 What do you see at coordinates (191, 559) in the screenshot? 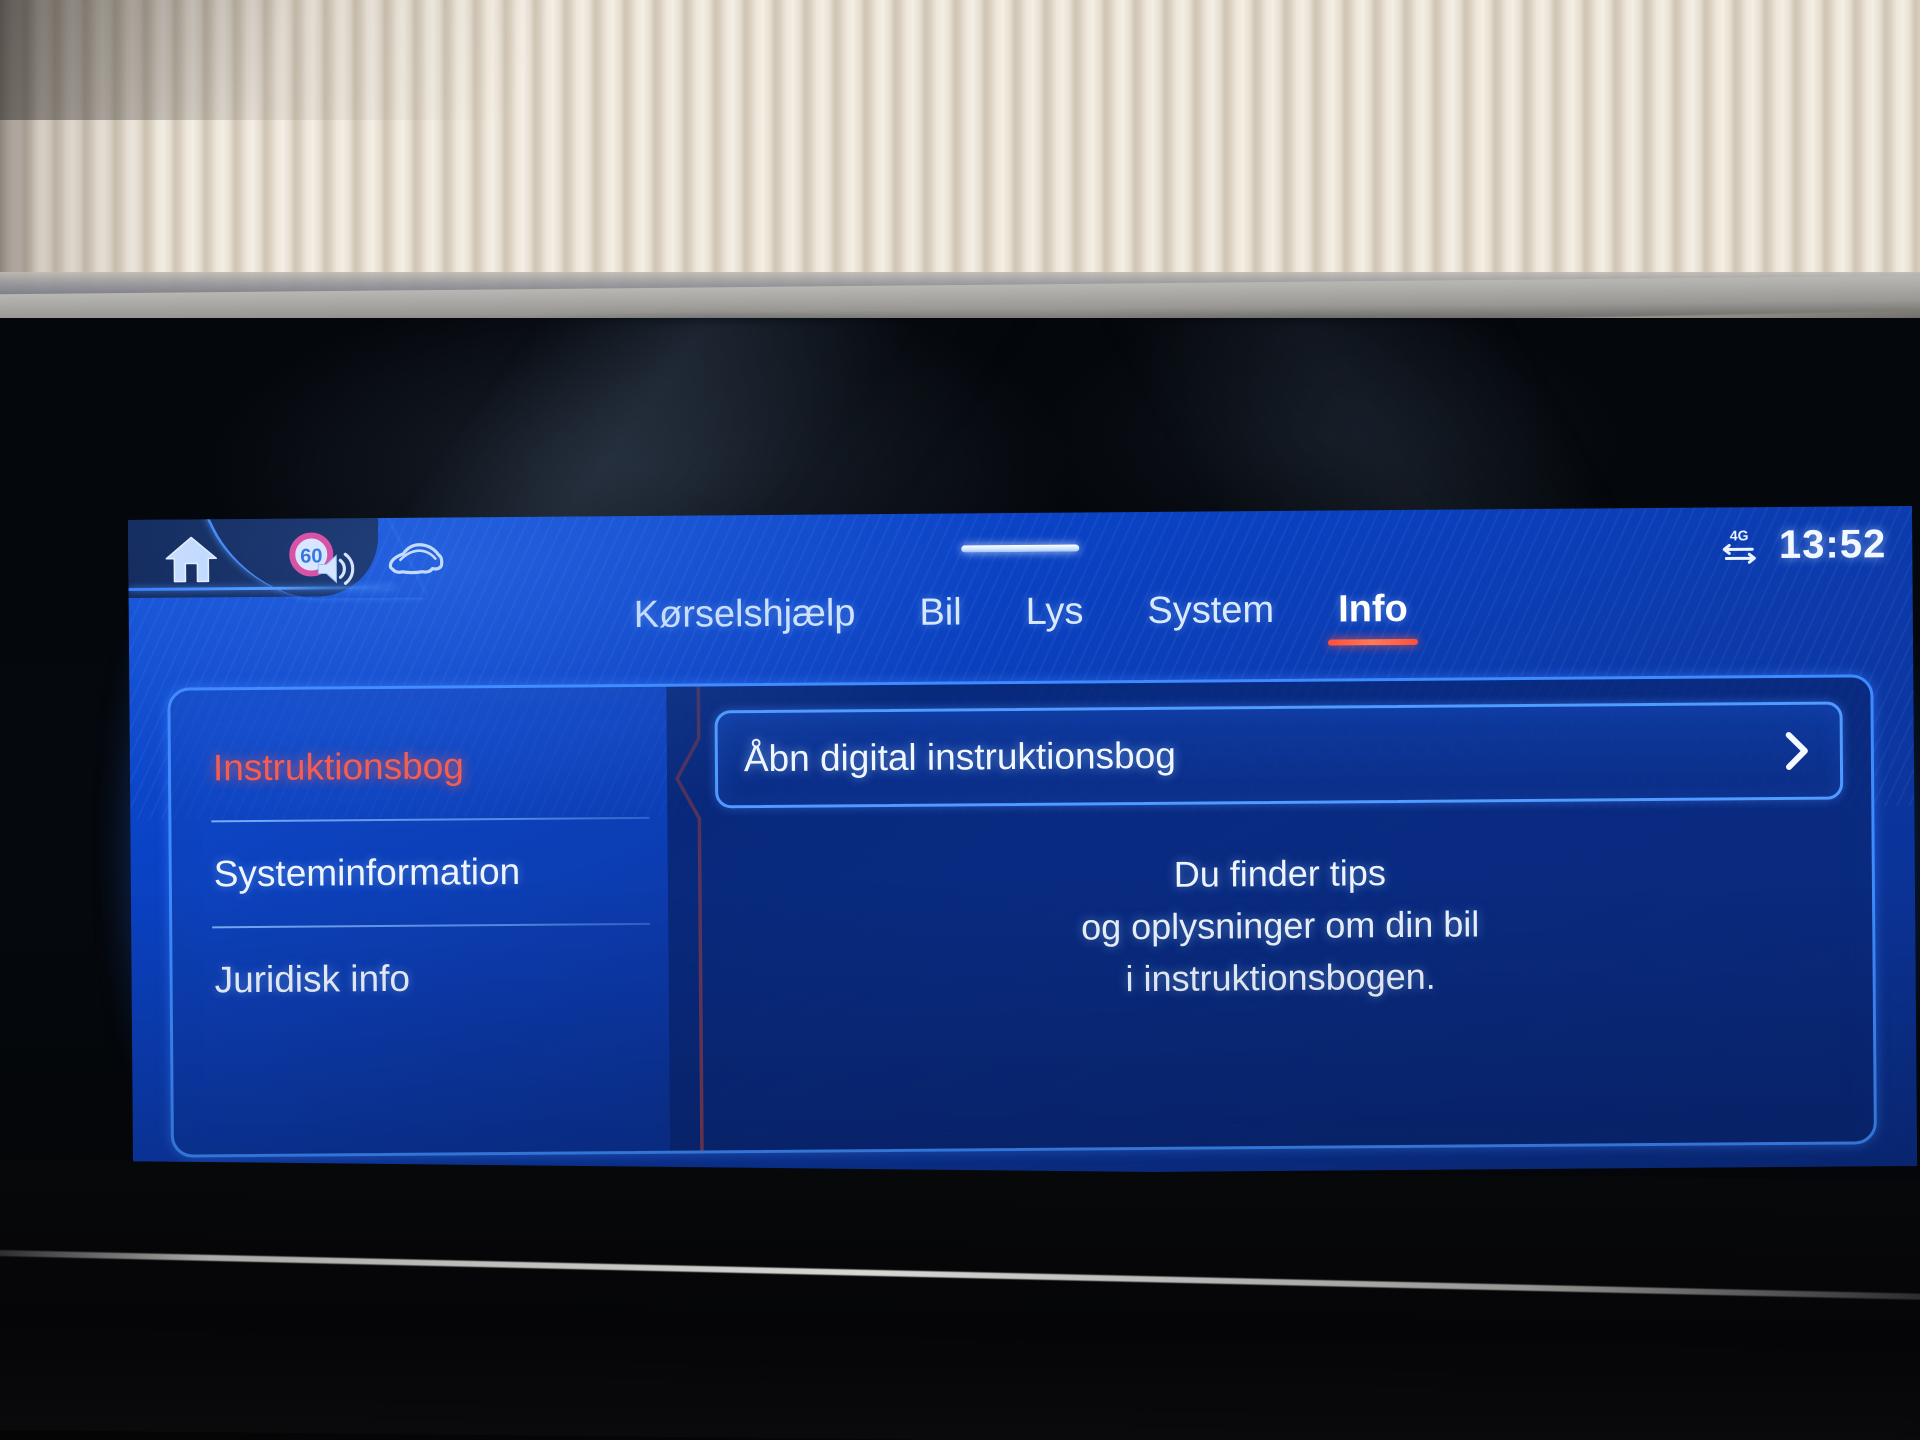
I see `home-icon` at bounding box center [191, 559].